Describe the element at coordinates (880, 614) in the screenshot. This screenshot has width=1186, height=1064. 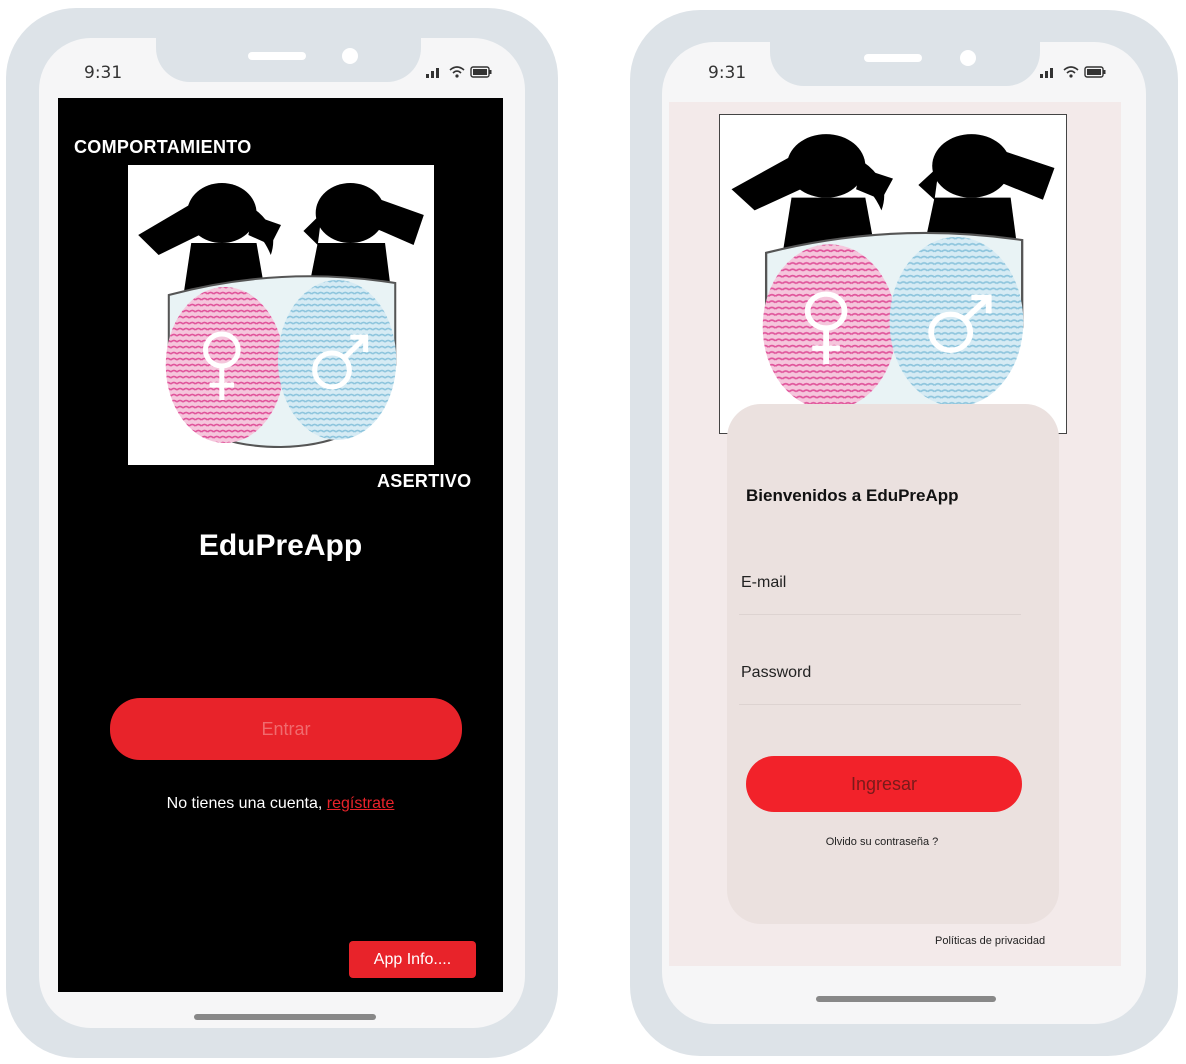
I see `email-underline` at that location.